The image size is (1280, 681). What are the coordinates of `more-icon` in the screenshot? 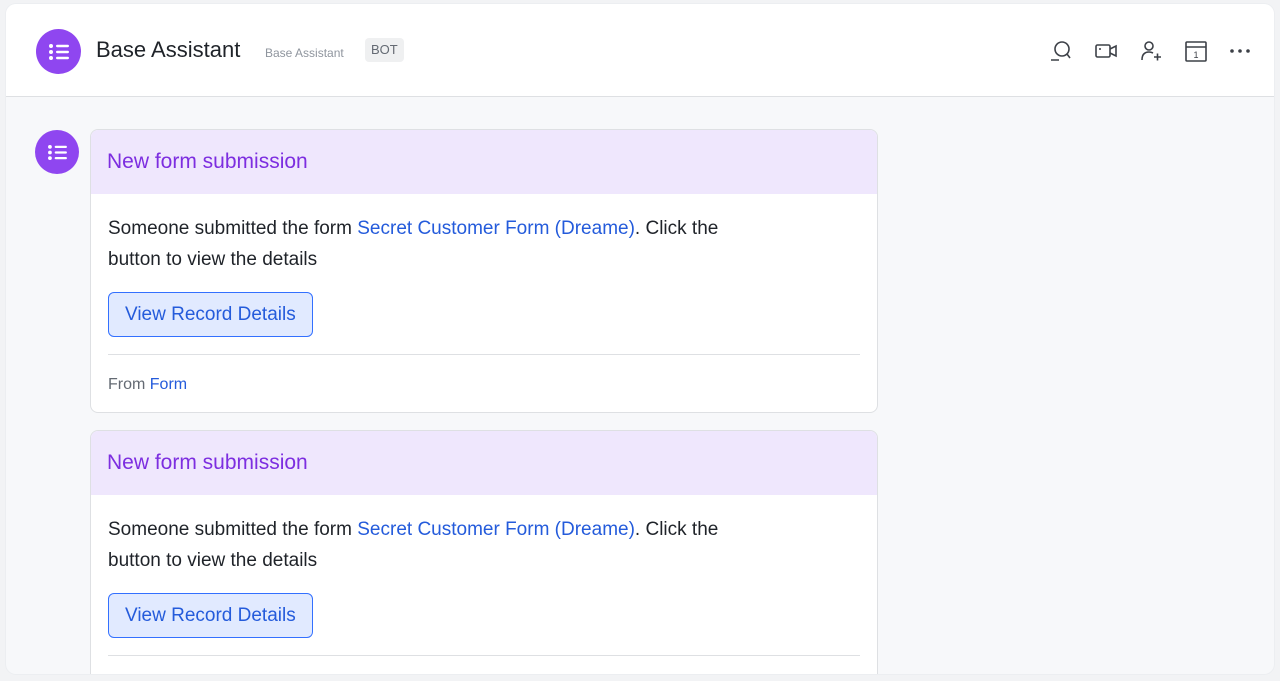 It's located at (1240, 51).